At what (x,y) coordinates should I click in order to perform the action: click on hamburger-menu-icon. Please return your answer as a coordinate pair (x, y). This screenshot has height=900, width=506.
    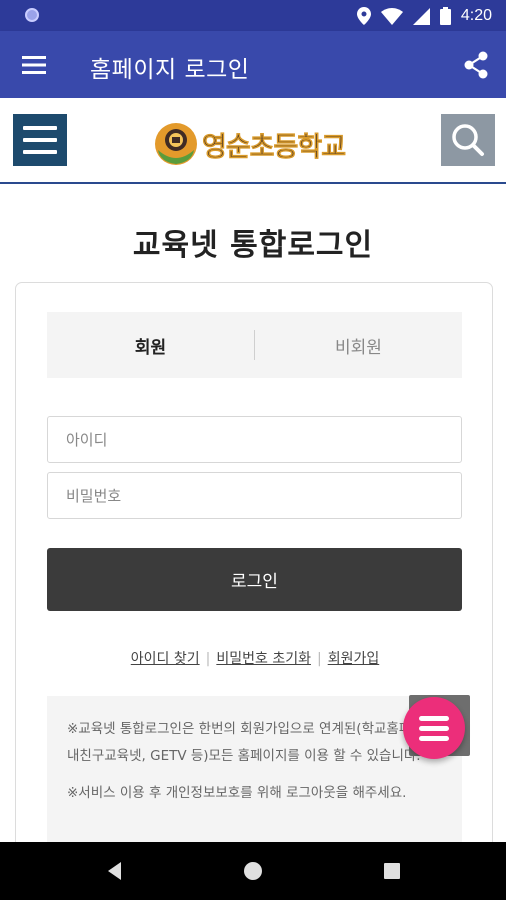
    Looking at the image, I should click on (34, 65).